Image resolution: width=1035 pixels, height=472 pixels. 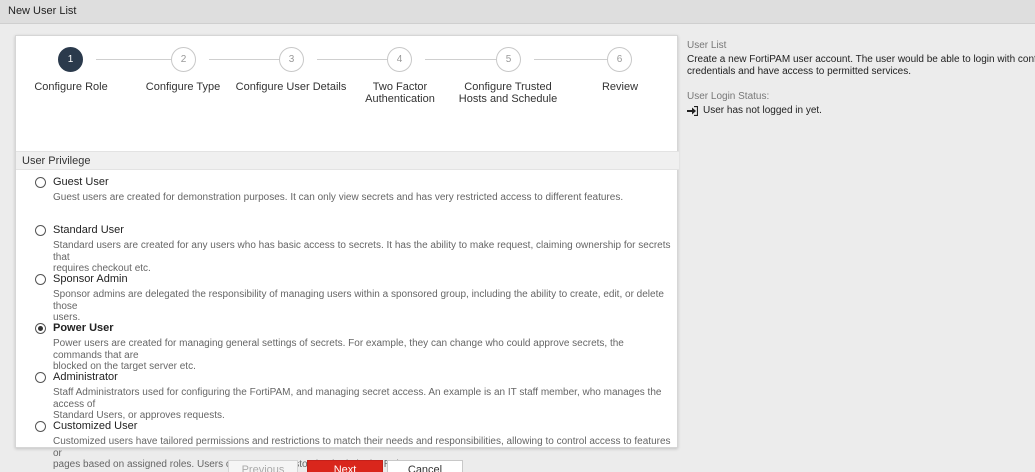 I want to click on window-title: New User List, so click(x=517, y=12).